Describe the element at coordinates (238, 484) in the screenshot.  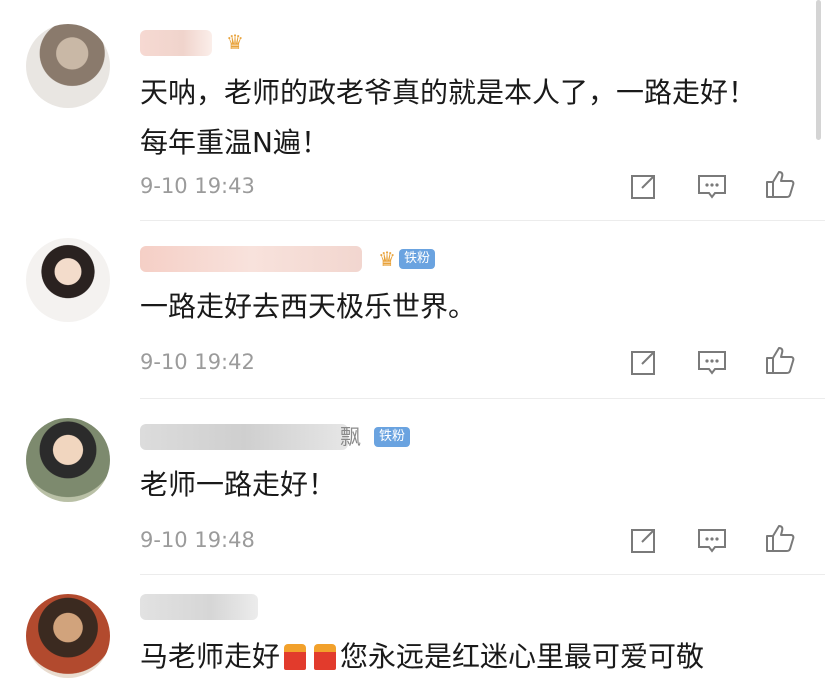
I see `comment-text: 老师一路走好！` at that location.